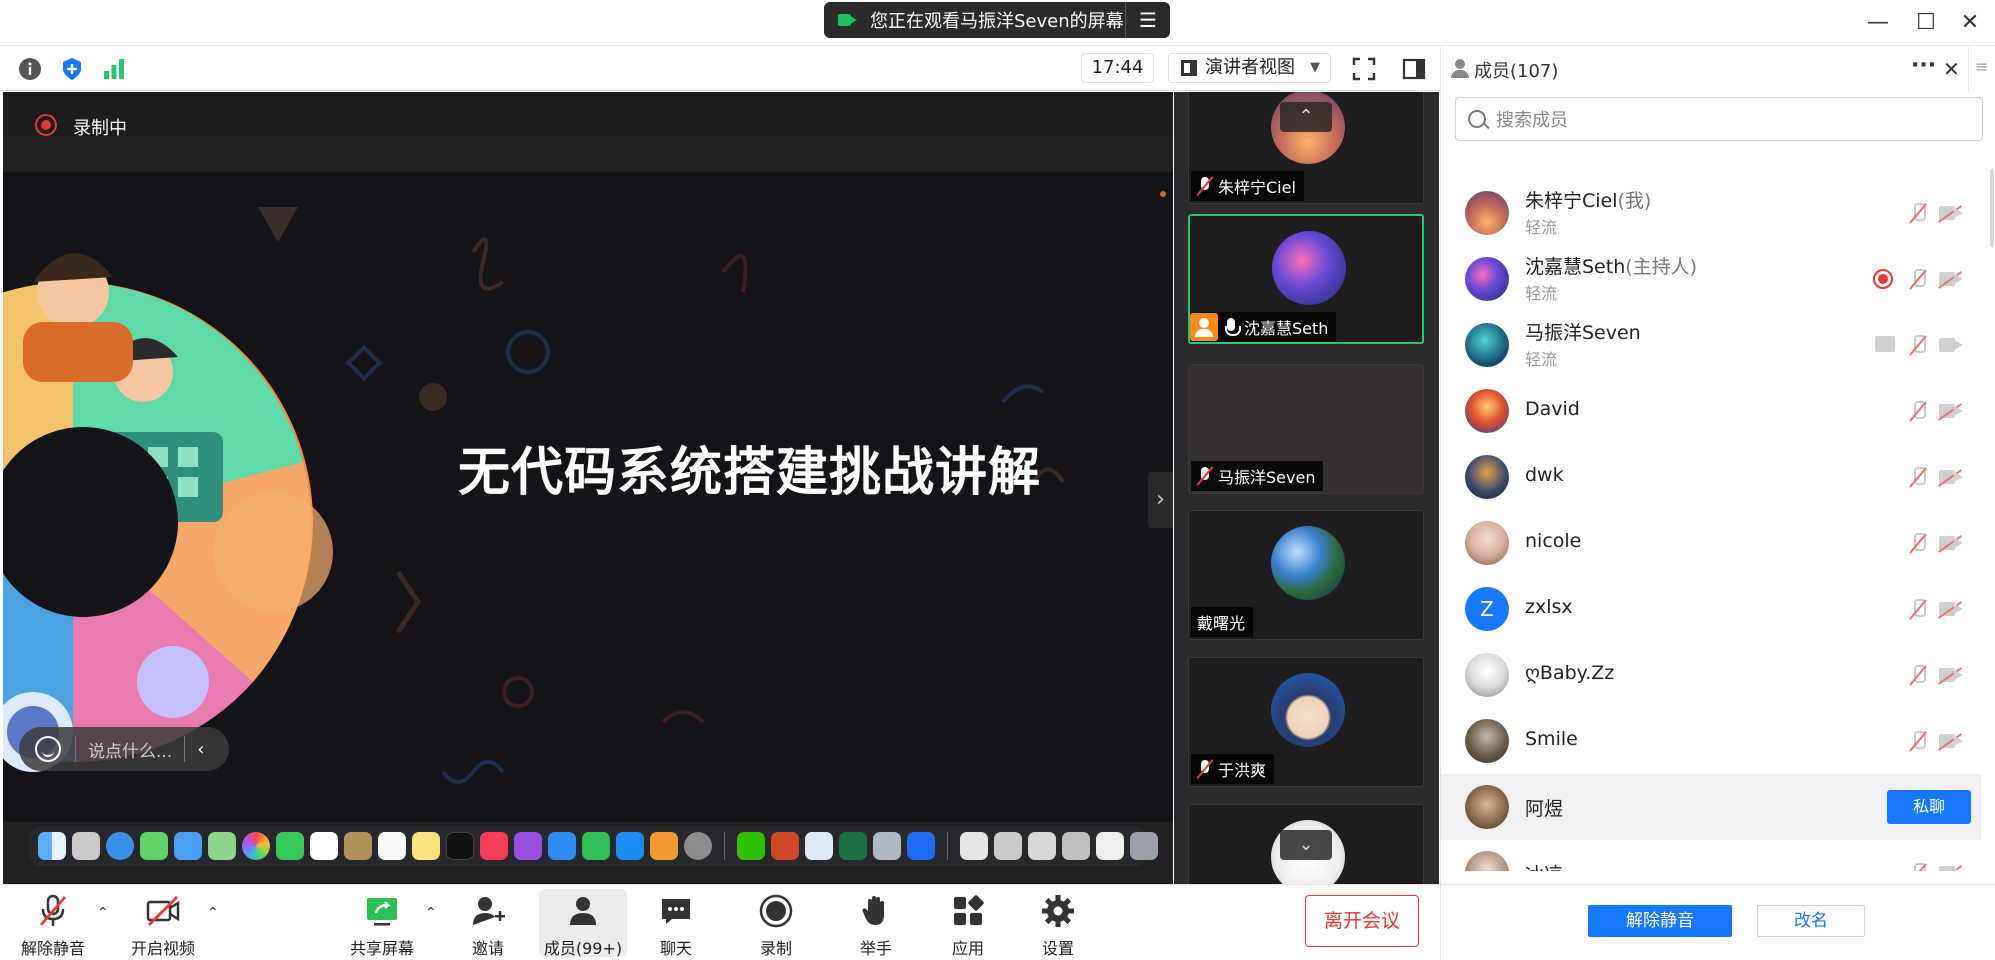  Describe the element at coordinates (596, 846) in the screenshot. I see `numbers-icon` at that location.